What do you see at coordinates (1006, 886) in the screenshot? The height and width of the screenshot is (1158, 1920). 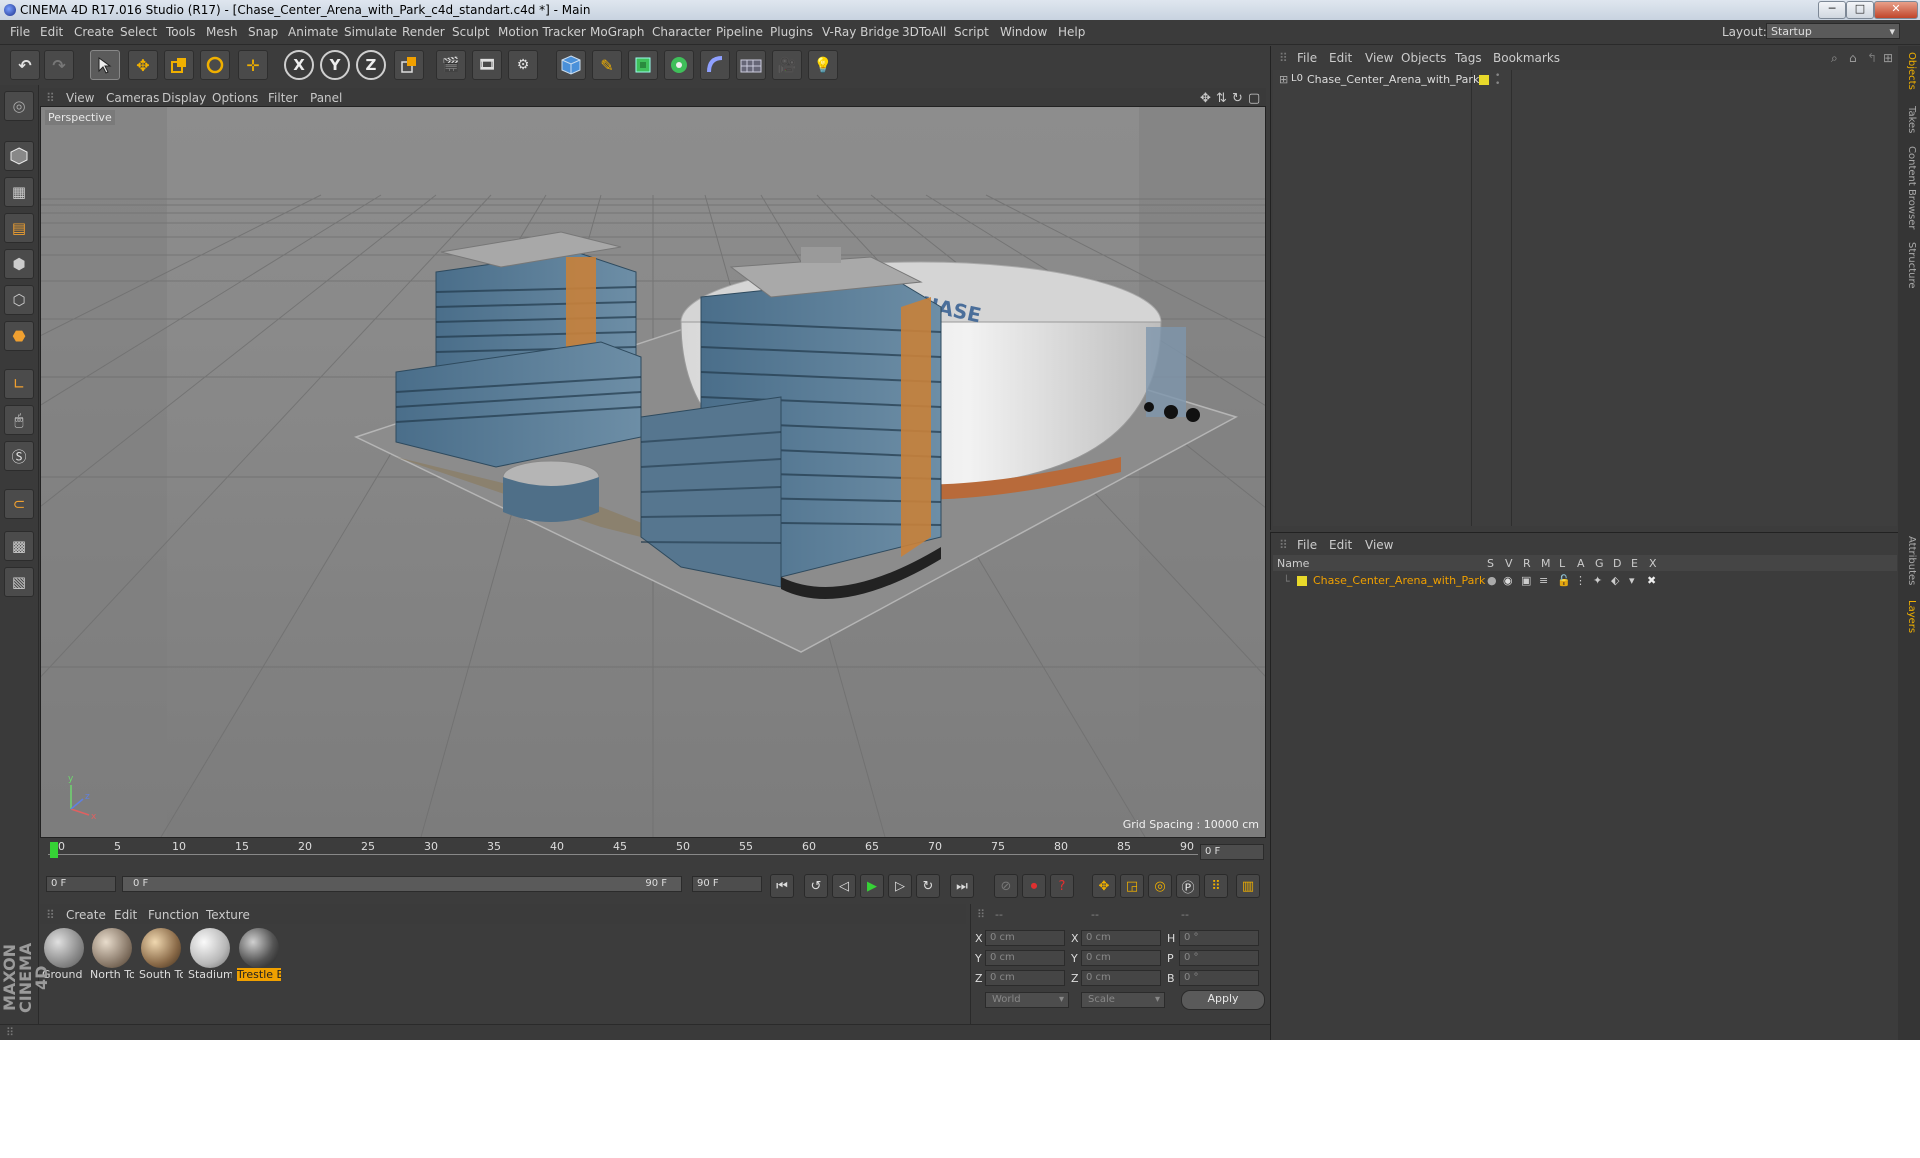 I see `record-keys-button: ⊘` at bounding box center [1006, 886].